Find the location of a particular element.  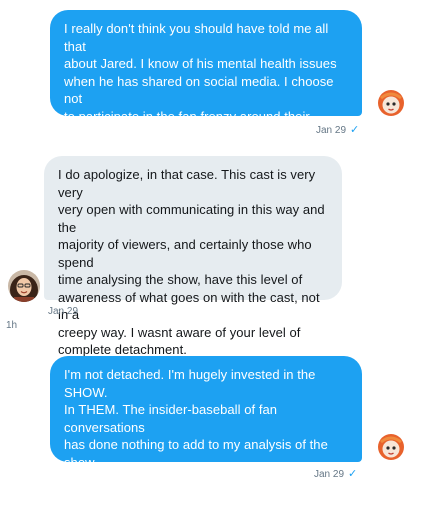

time-gap-label: 1h is located at coordinates (12, 325).